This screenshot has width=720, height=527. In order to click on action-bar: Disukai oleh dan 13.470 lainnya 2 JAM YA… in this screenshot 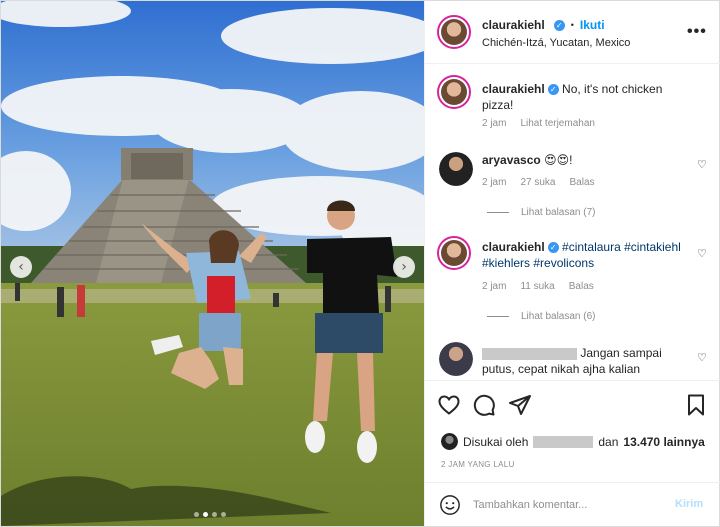, I will do `click(572, 431)`.